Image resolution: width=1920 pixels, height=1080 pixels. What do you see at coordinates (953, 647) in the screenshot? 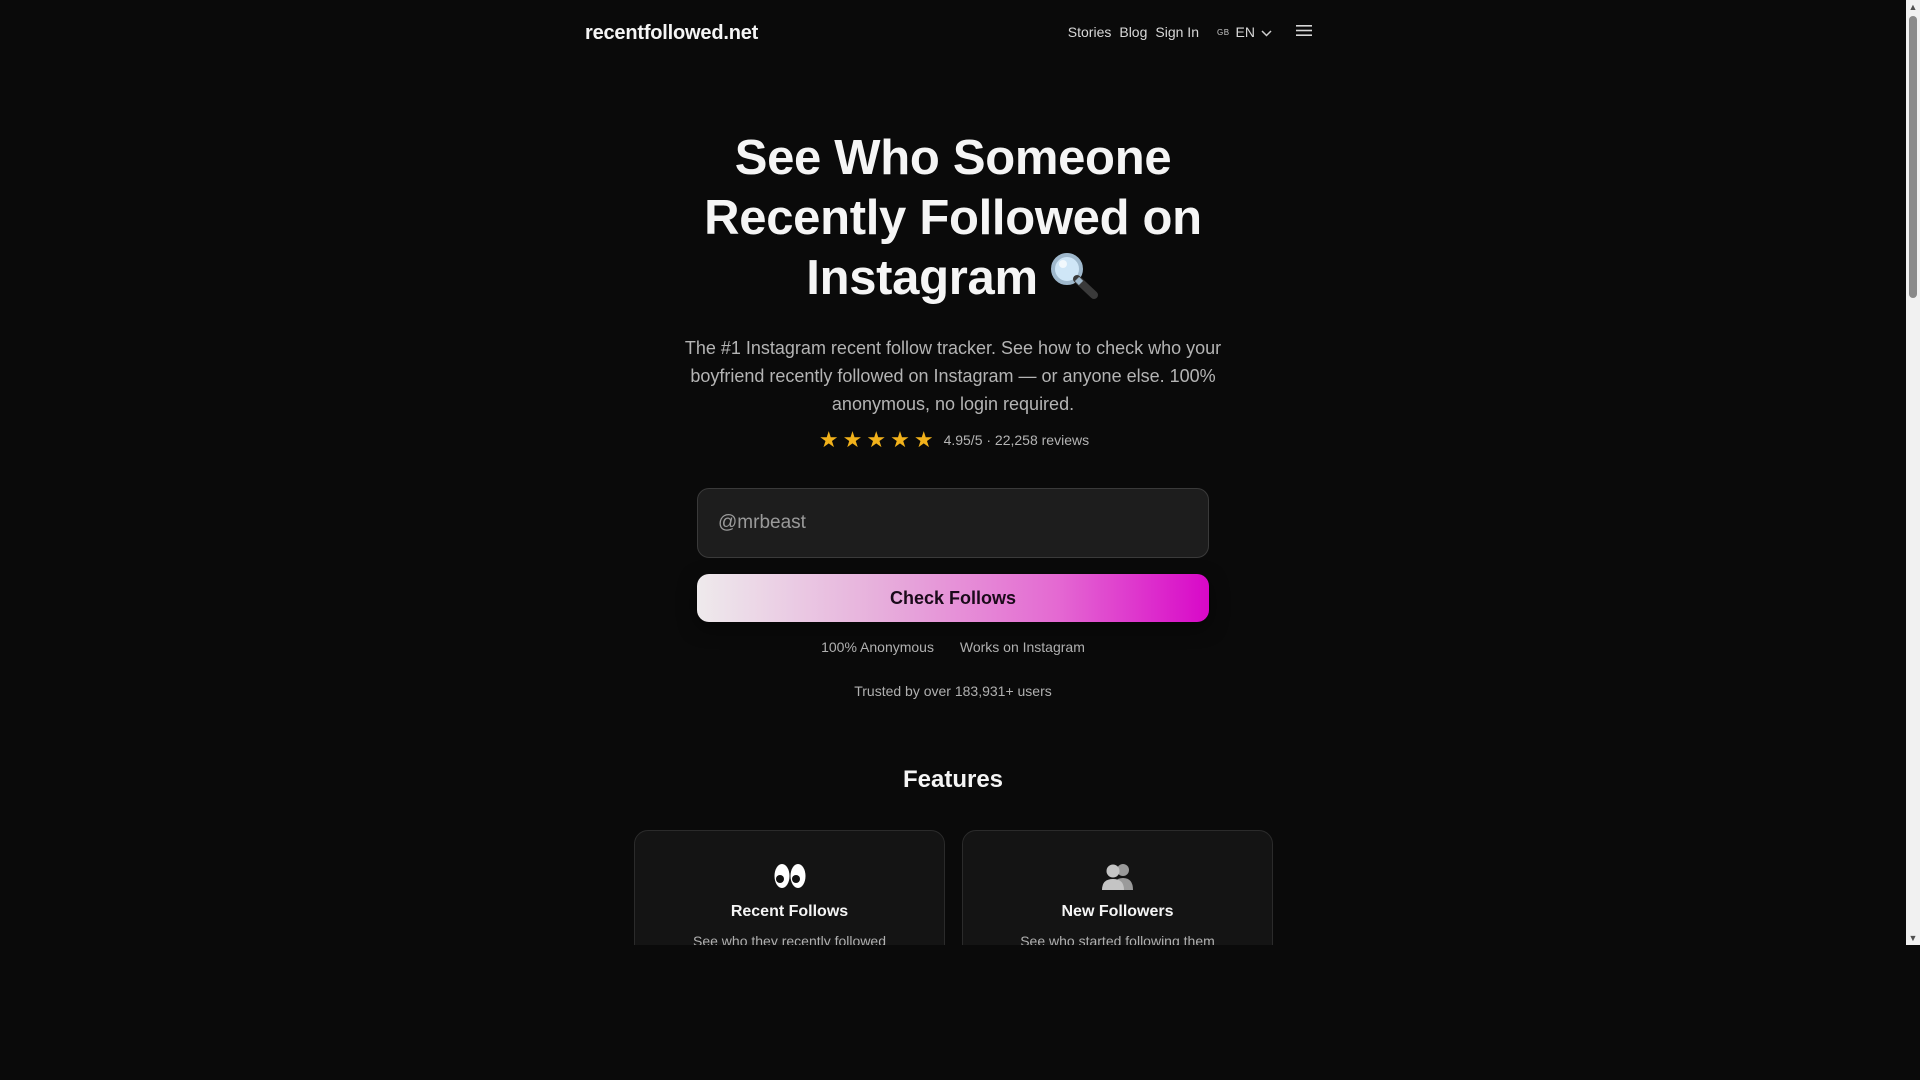
I see `trust-badges: 100% Anonymous Works on Instagram` at bounding box center [953, 647].